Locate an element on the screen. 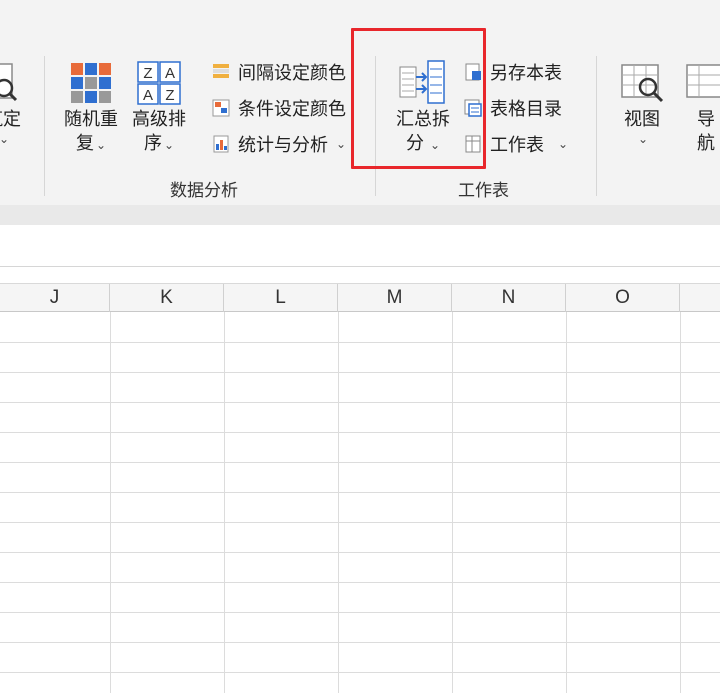 This screenshot has height=693, width=720. formula-bar is located at coordinates (360, 246).